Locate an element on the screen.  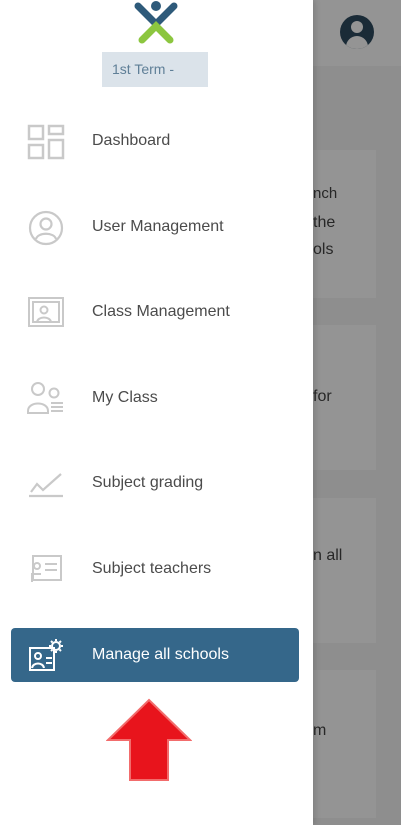
nav-item-label: User Management is located at coordinates (158, 226).